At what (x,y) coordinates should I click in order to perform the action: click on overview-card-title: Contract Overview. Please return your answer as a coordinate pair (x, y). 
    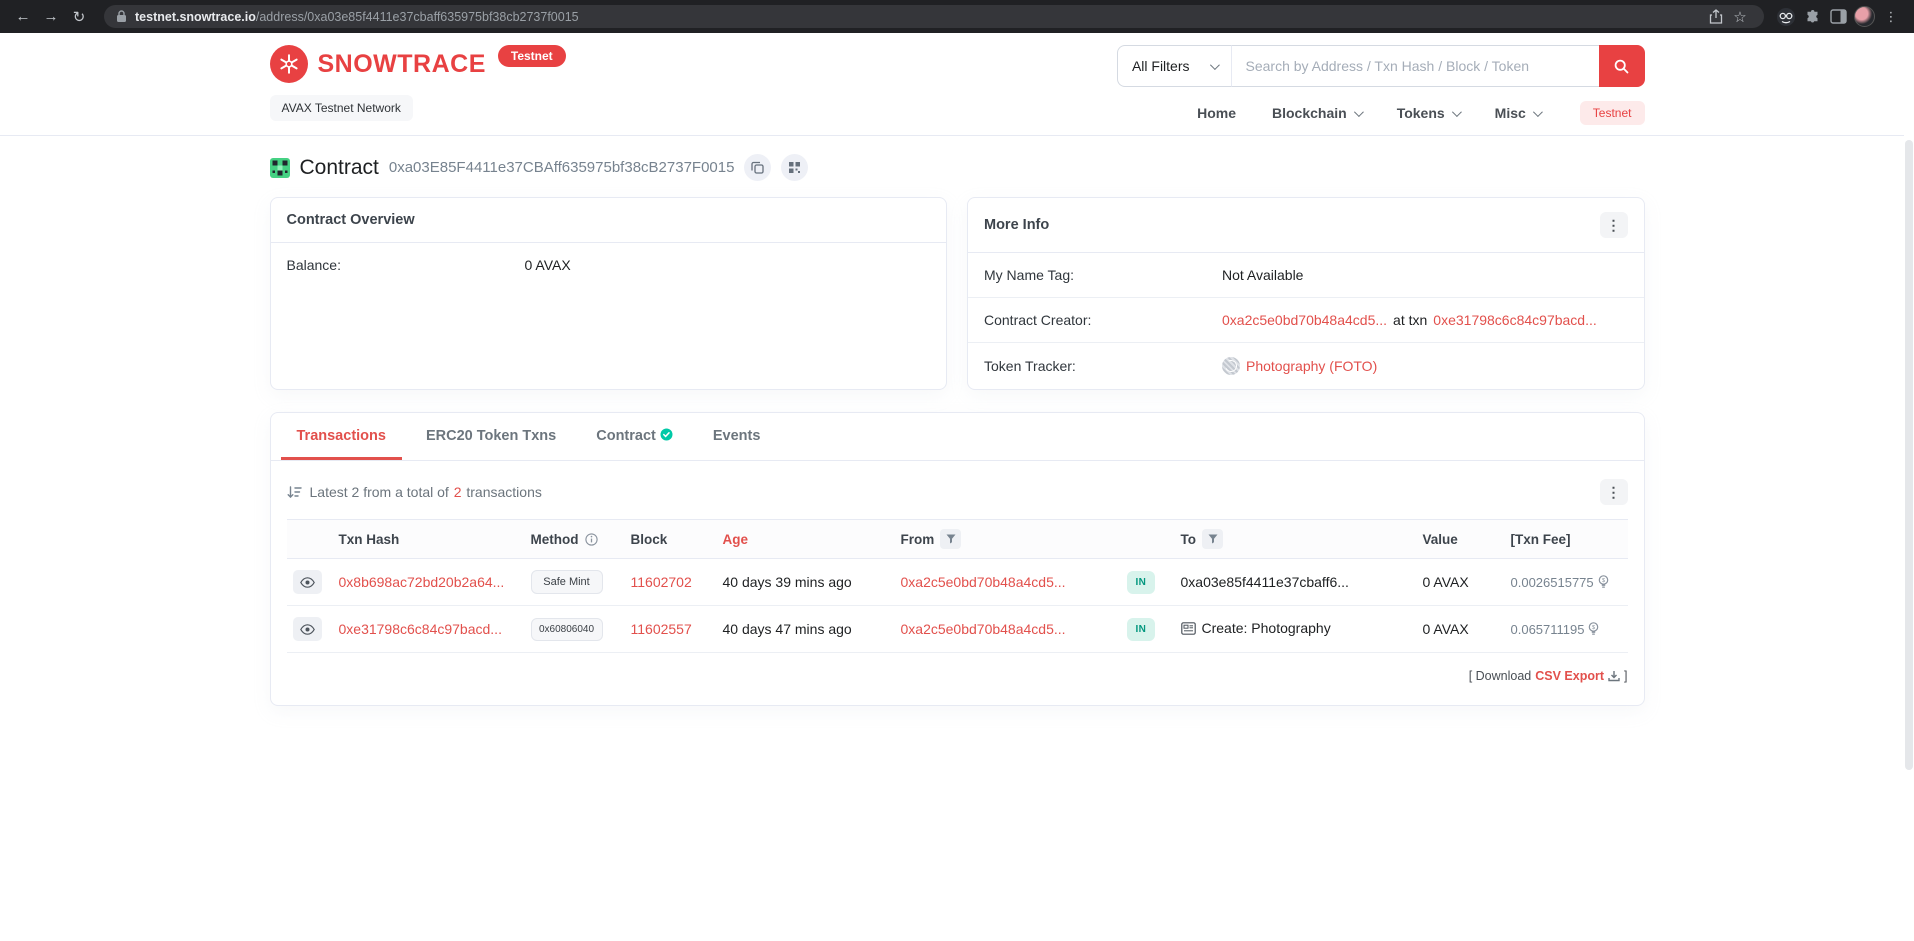
    Looking at the image, I should click on (350, 220).